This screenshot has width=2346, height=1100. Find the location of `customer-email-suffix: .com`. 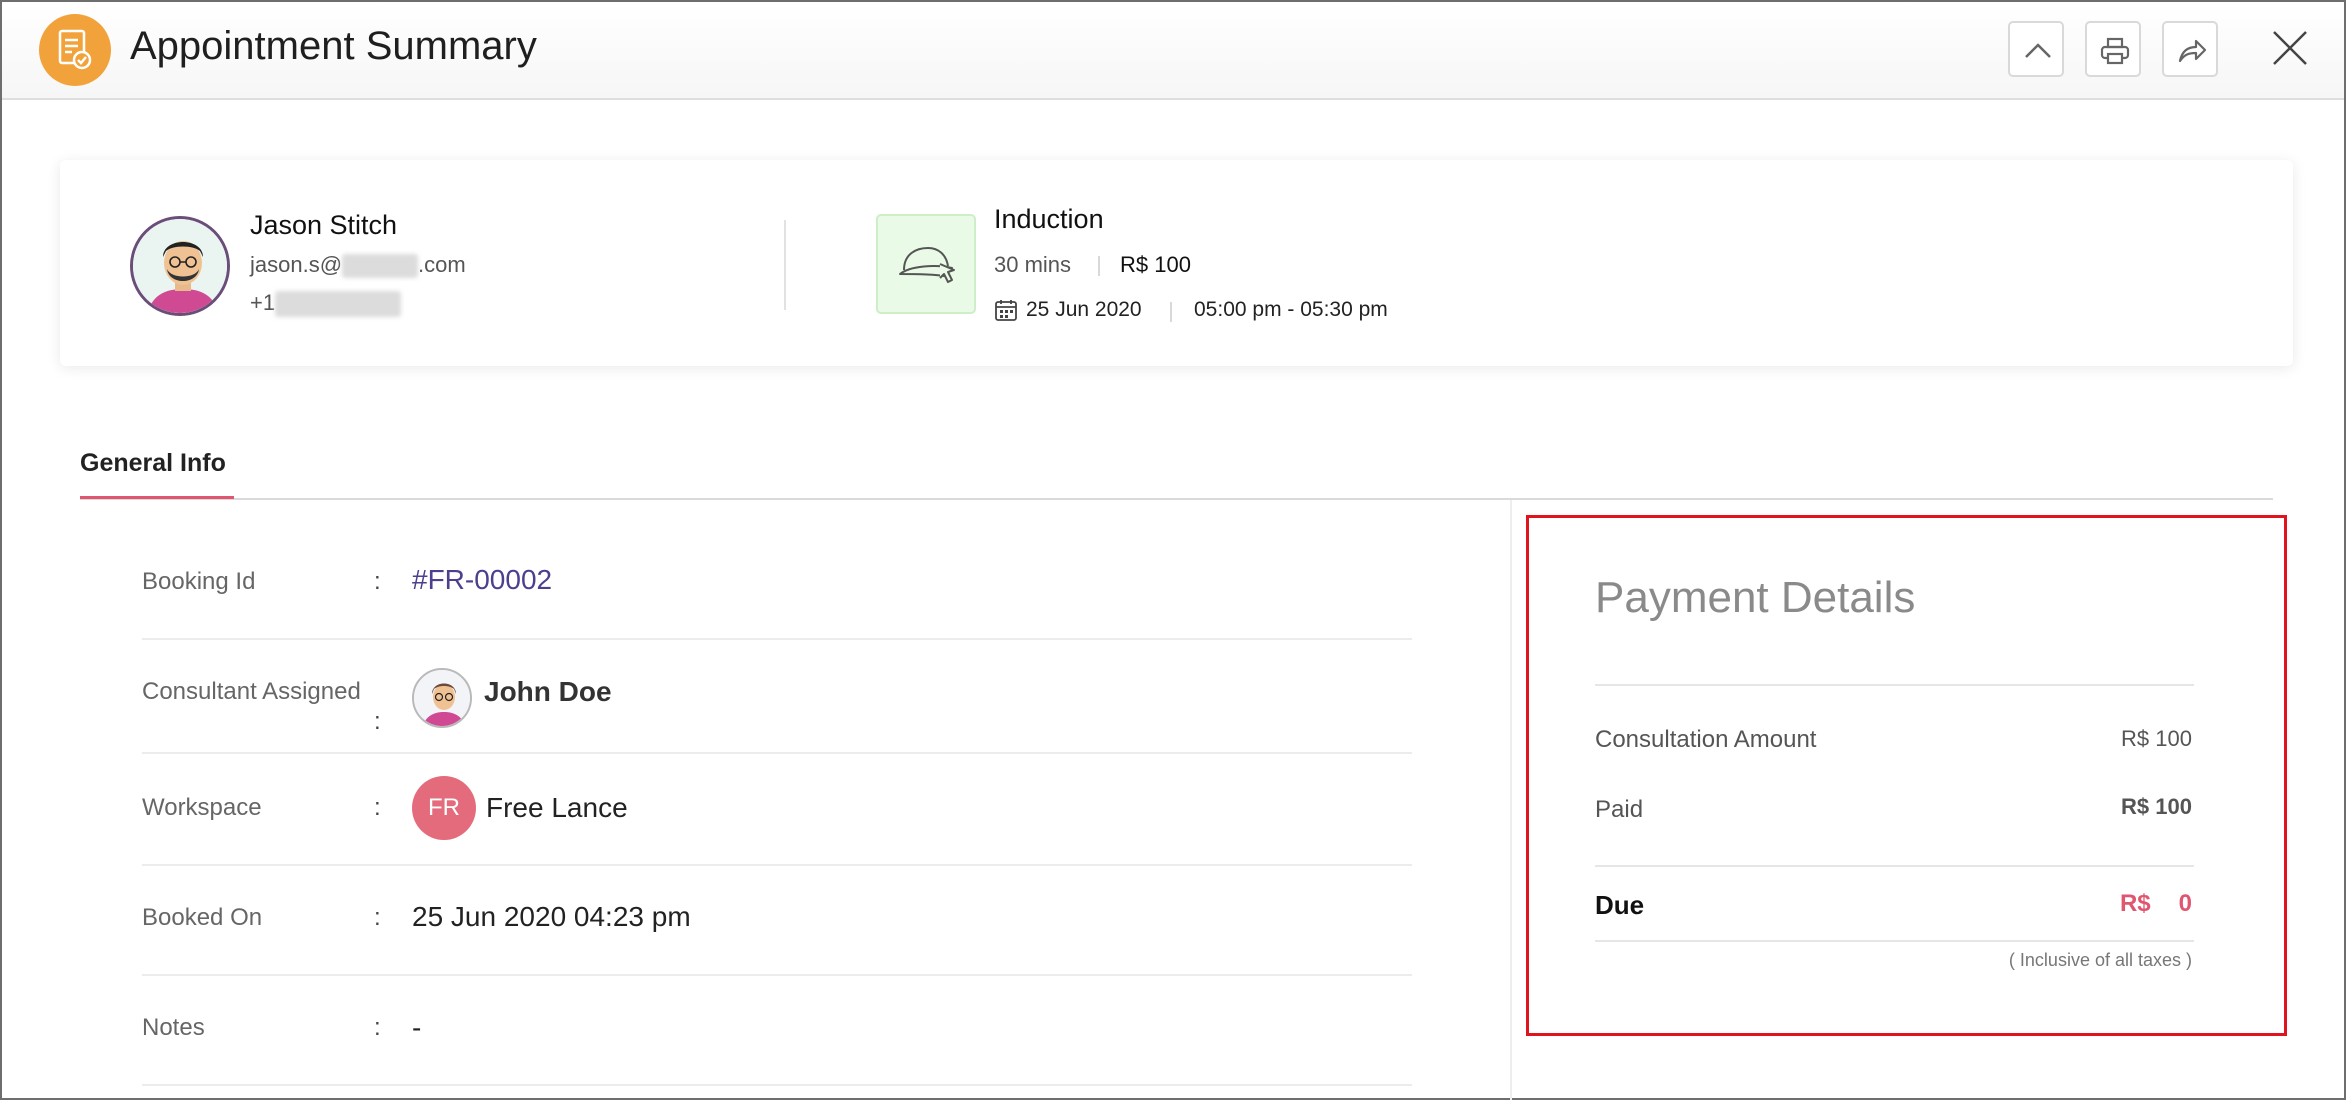

customer-email-suffix: .com is located at coordinates (442, 264).